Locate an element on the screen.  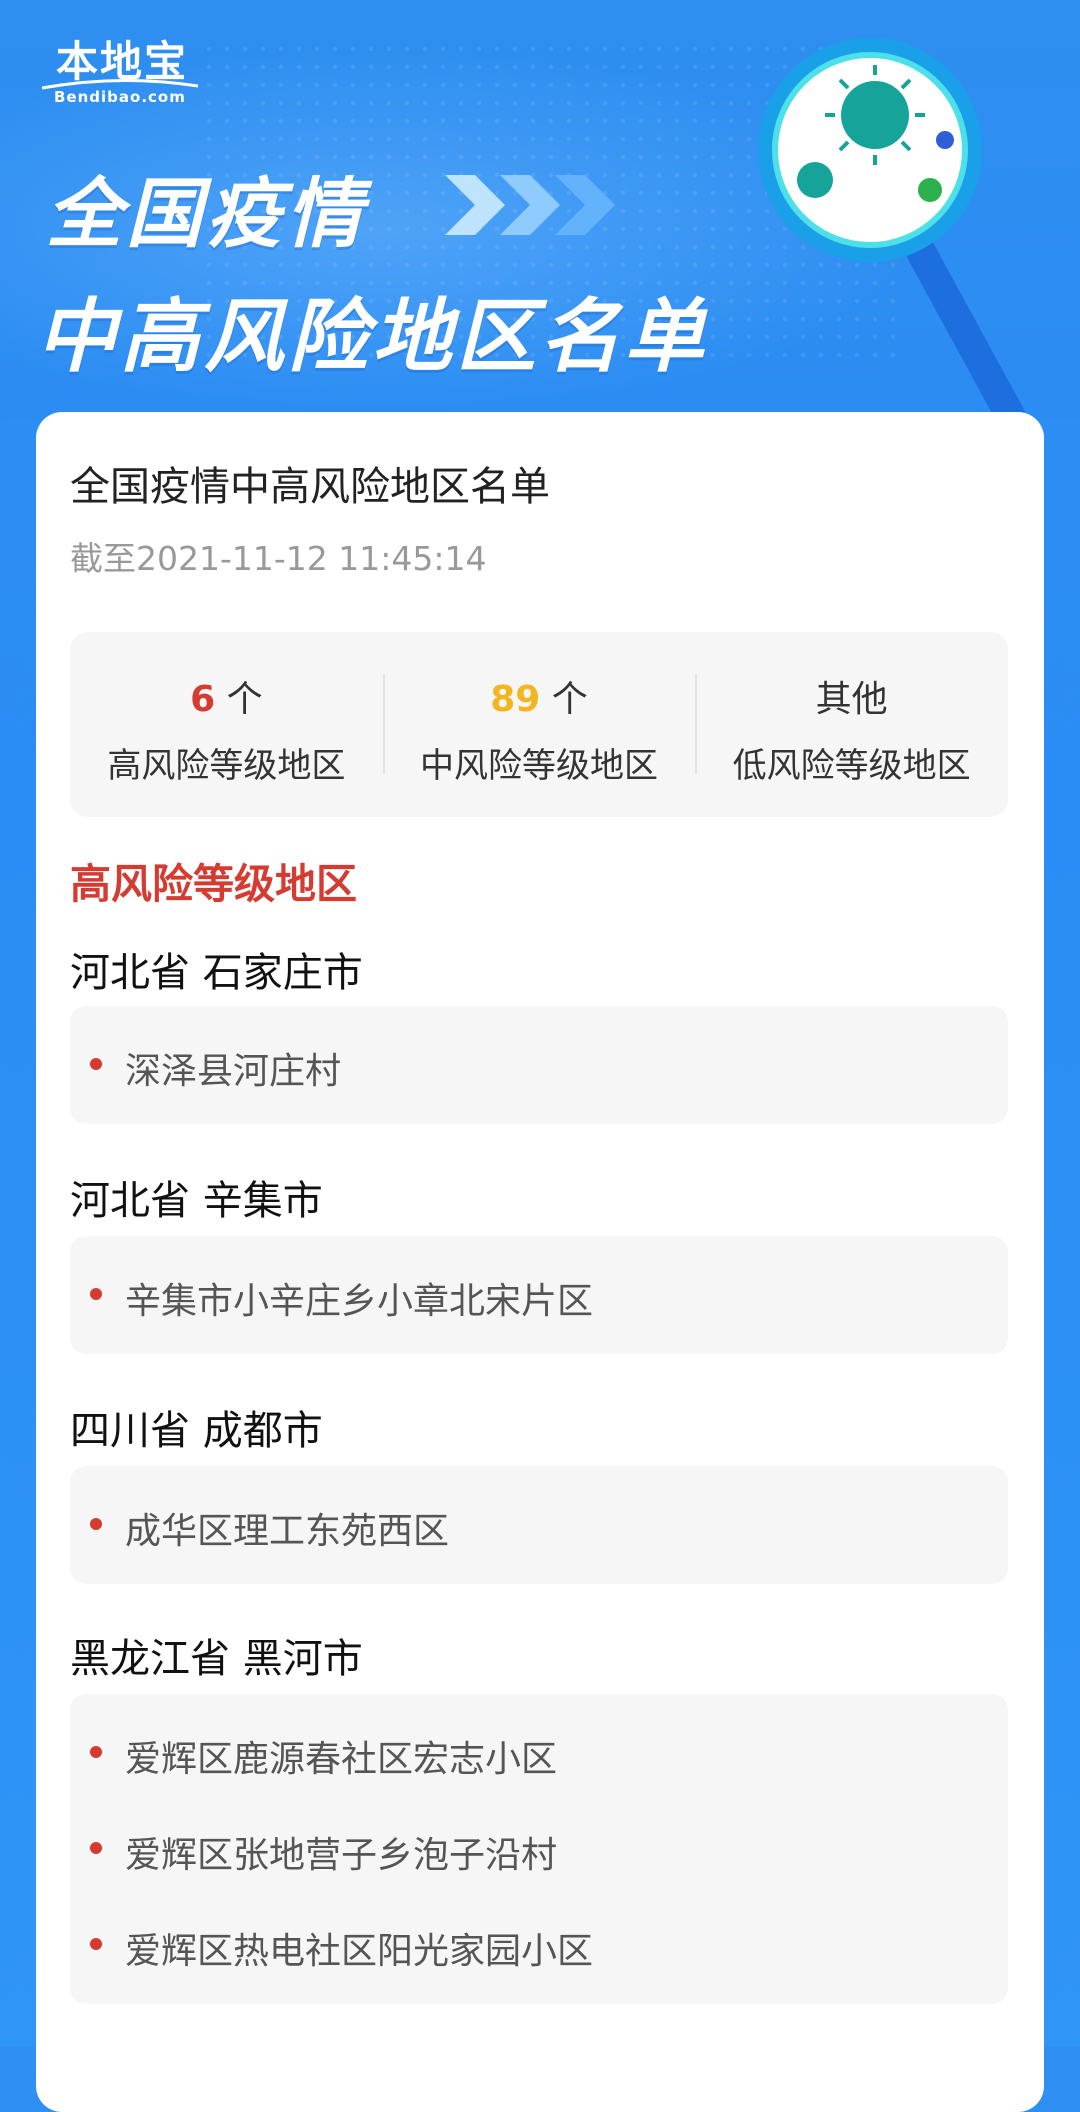
high-risk-count: 6 is located at coordinates (203, 699).